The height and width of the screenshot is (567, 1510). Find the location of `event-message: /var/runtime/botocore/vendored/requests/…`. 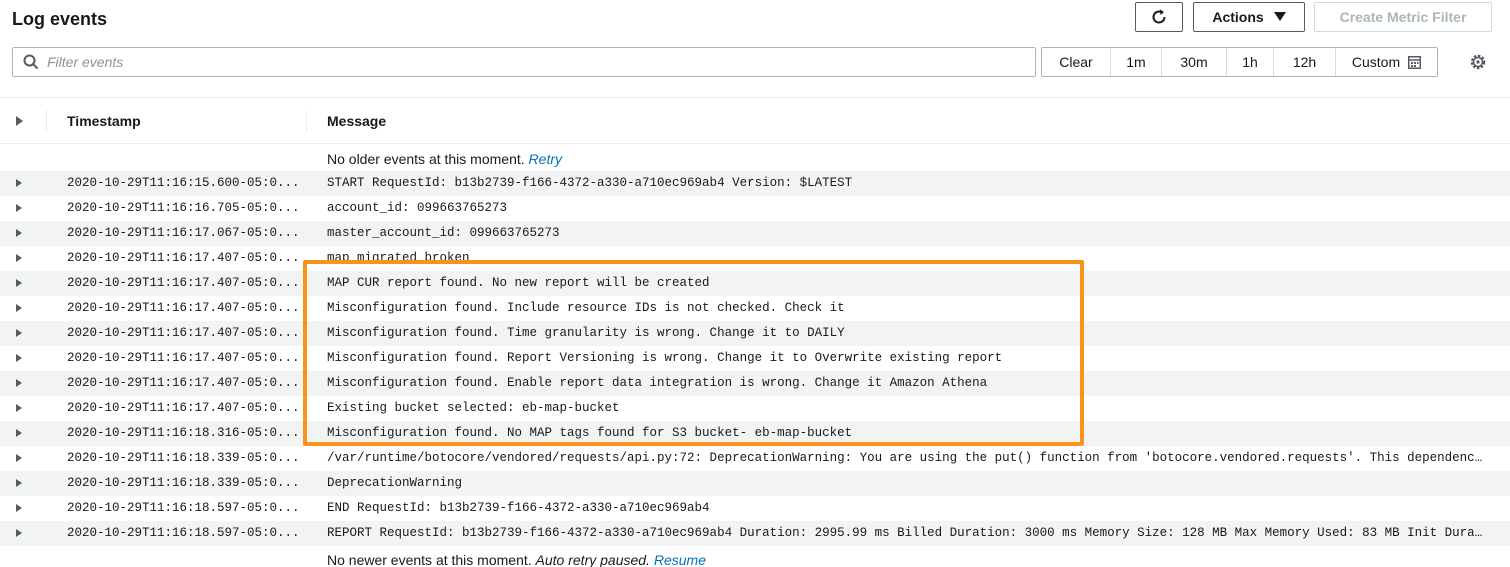

event-message: /var/runtime/botocore/vendored/requests/… is located at coordinates (908, 458).